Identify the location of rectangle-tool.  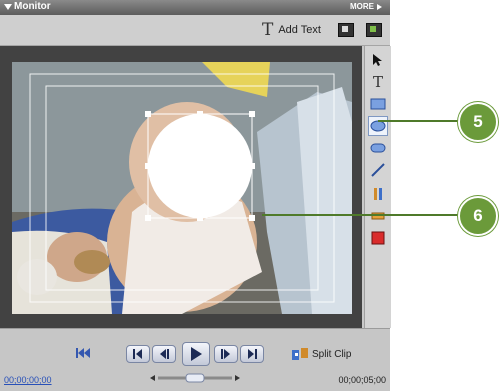
(378, 104).